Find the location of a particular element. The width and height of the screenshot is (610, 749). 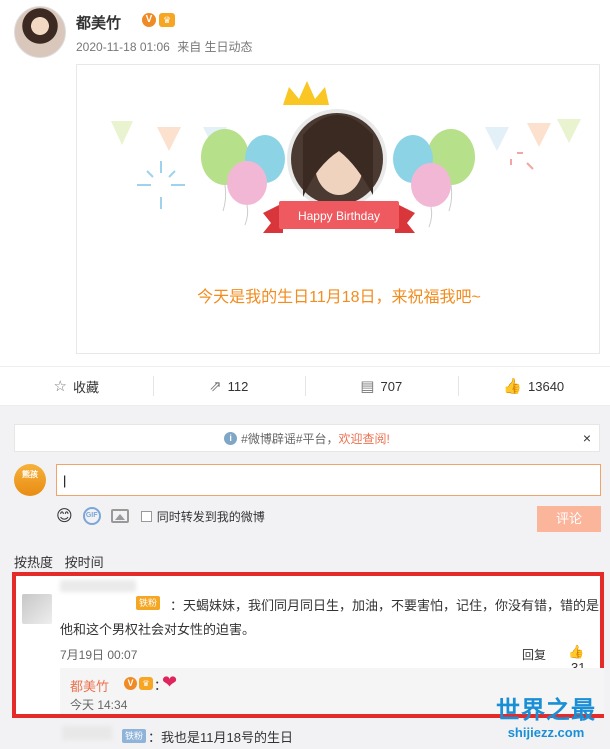

post-timestamp: 2020-11-18 01:06 is located at coordinates (123, 47).